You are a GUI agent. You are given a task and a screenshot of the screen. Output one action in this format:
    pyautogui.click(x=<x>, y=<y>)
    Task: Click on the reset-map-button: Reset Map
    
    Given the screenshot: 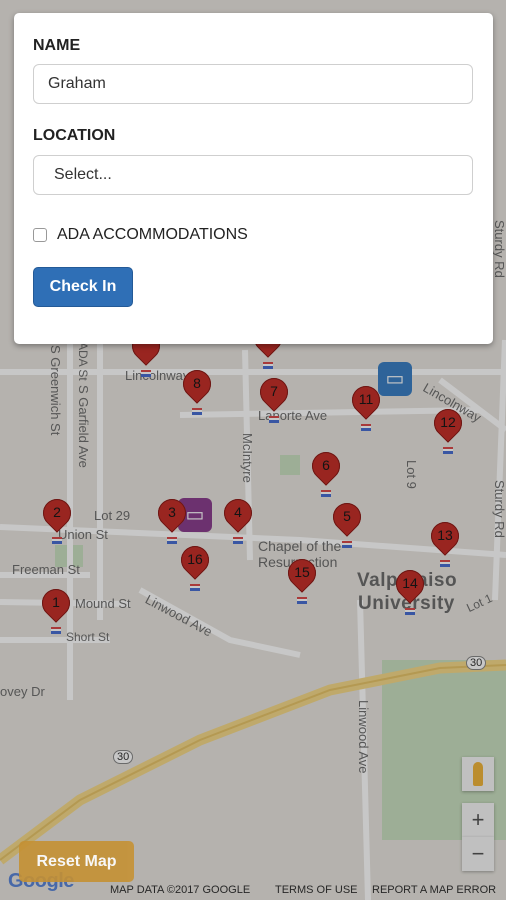 What is the action you would take?
    pyautogui.click(x=76, y=861)
    